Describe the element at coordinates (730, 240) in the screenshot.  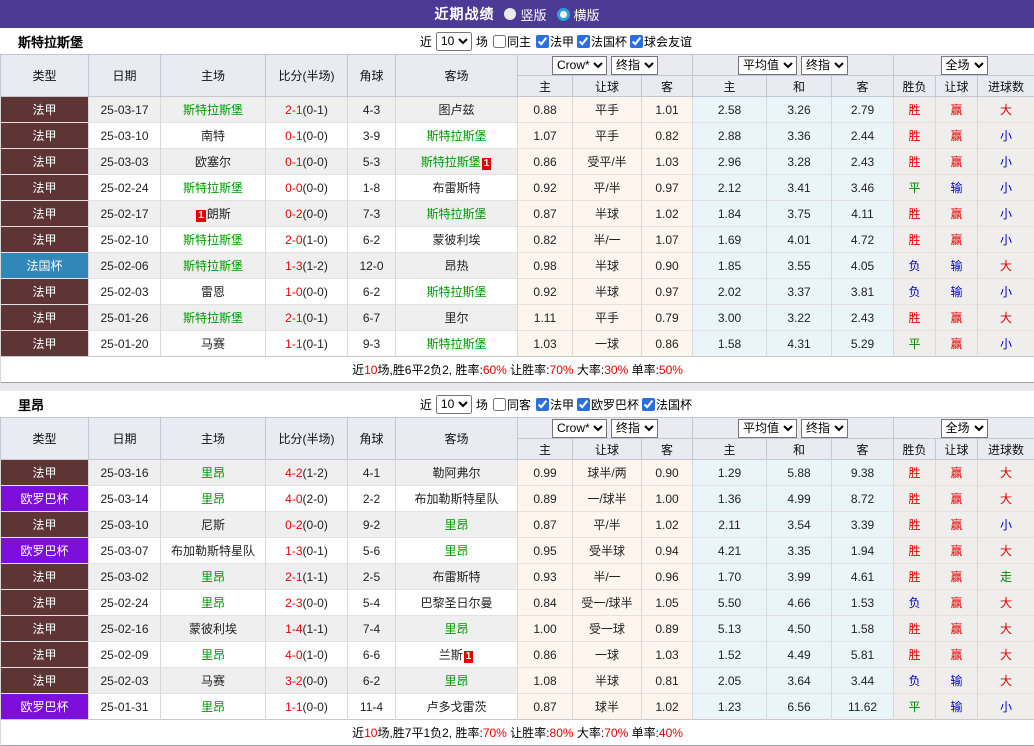
I see `avg-home-odds: 1.69` at that location.